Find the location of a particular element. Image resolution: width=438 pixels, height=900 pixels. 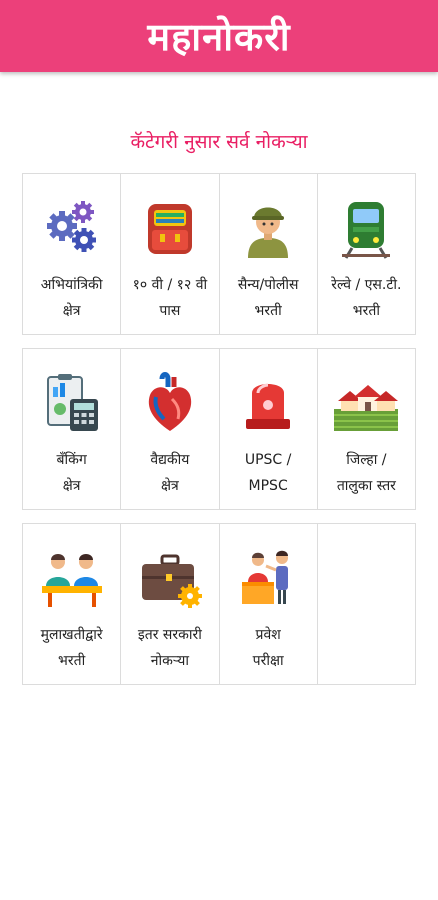

category-label: प्रवेश परीक्षा is located at coordinates (268, 648).